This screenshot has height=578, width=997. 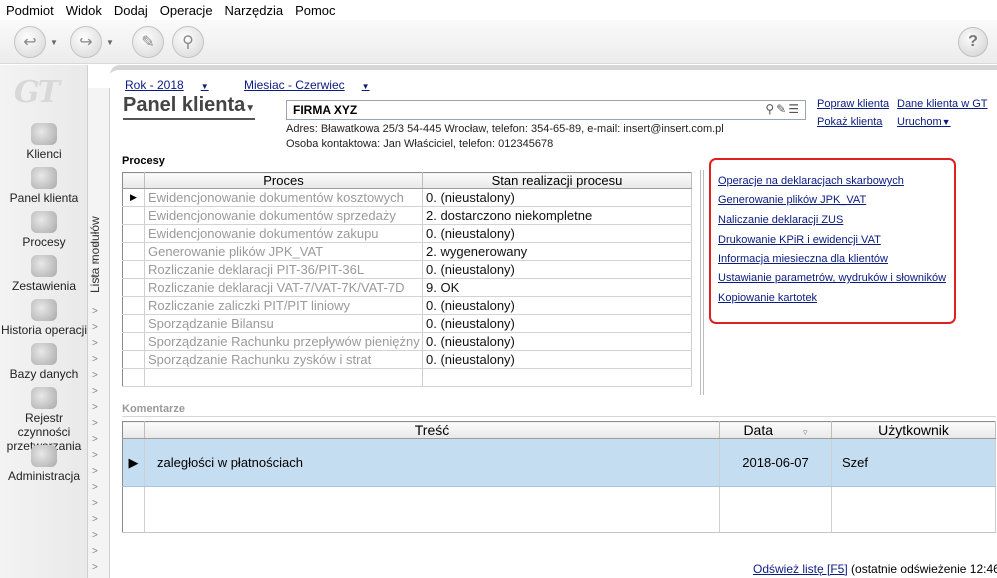 I want to click on sidebar-item-rejestr: Rejestr czynności przetwarzania, so click(x=44, y=420).